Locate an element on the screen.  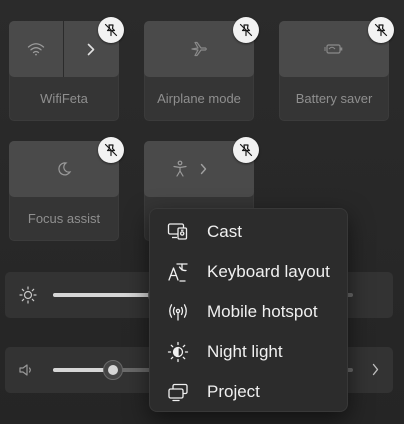
tile-label-wifi: WifiFeta is located at coordinates (64, 98).